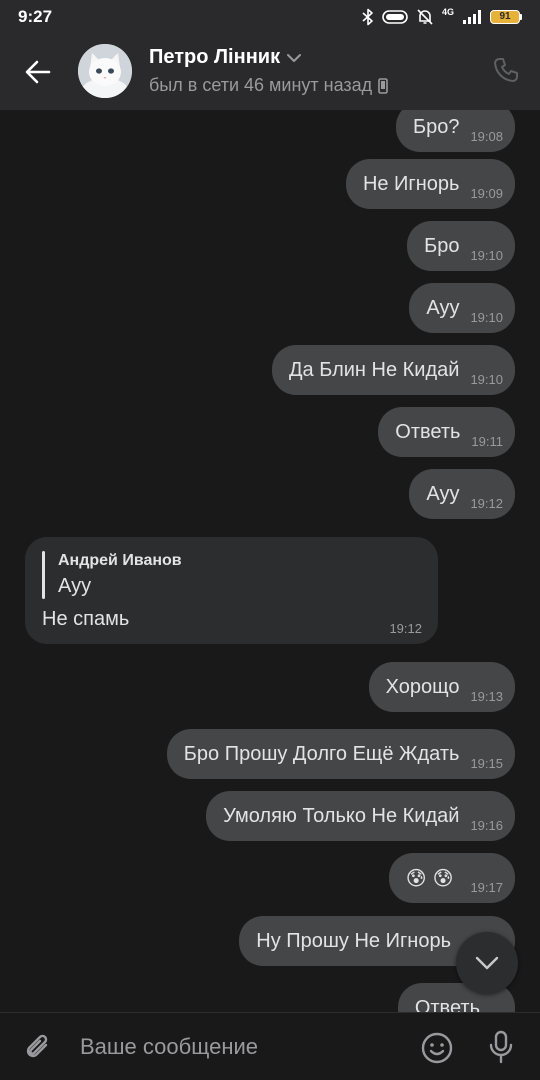 The height and width of the screenshot is (1080, 540). I want to click on message-time: 19:08, so click(486, 136).